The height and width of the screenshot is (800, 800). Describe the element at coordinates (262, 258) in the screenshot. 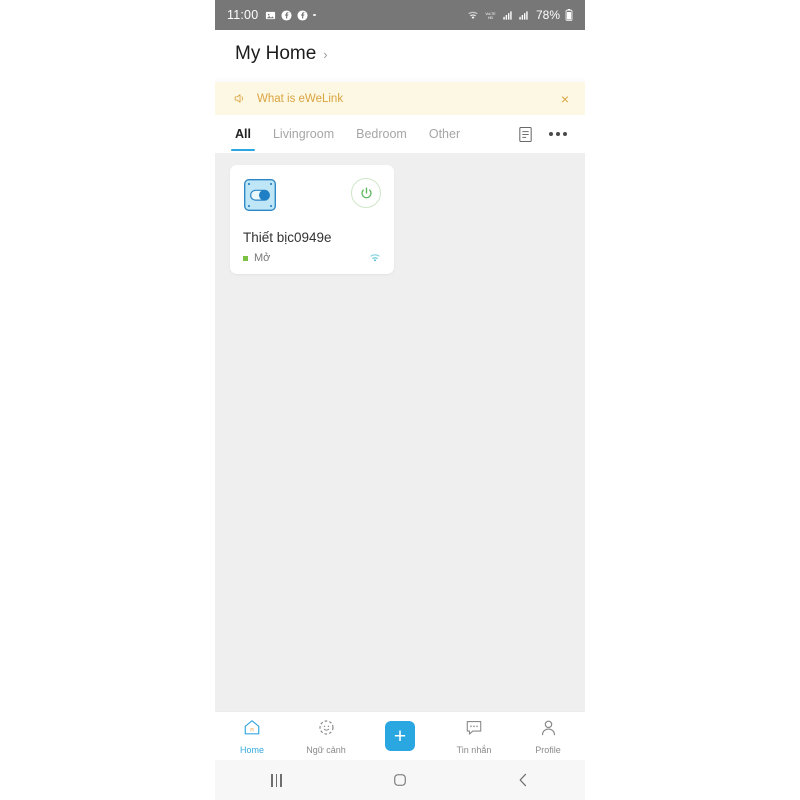

I see `device-status-text: Mở` at that location.